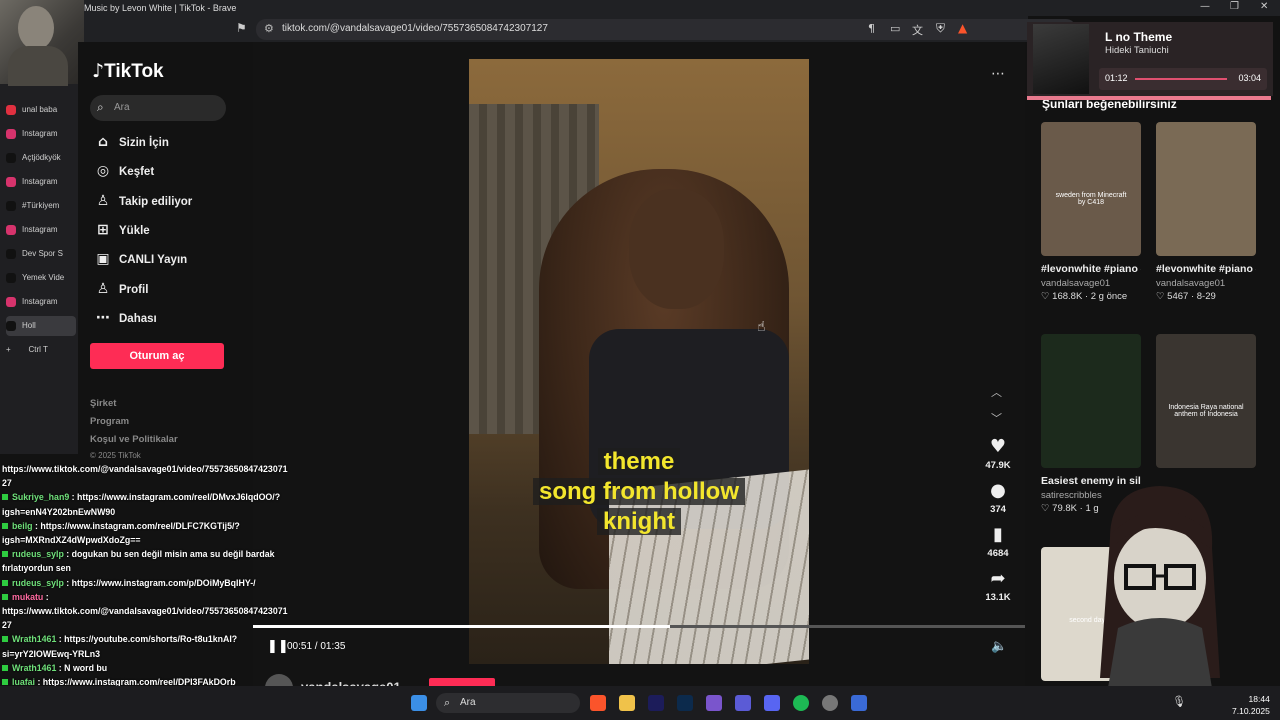 This screenshot has height=720, width=1280. What do you see at coordinates (115, 455) in the screenshot?
I see `copyright: © 2025 TikTok` at bounding box center [115, 455].